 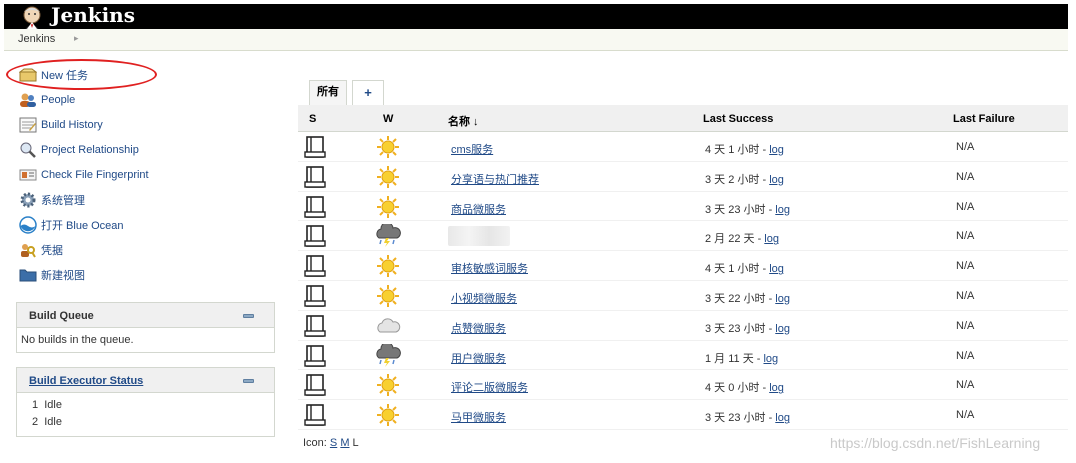 What do you see at coordinates (683, 118) in the screenshot?
I see `table-header: S W 名称 ↓ Last Success Last Failure` at bounding box center [683, 118].